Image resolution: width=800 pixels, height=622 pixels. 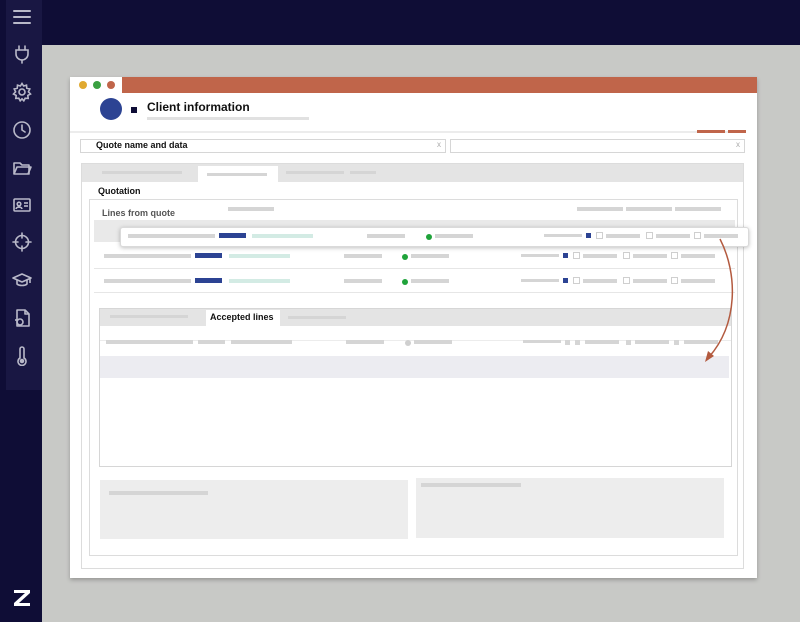 I want to click on menu-icon, so click(x=22, y=17).